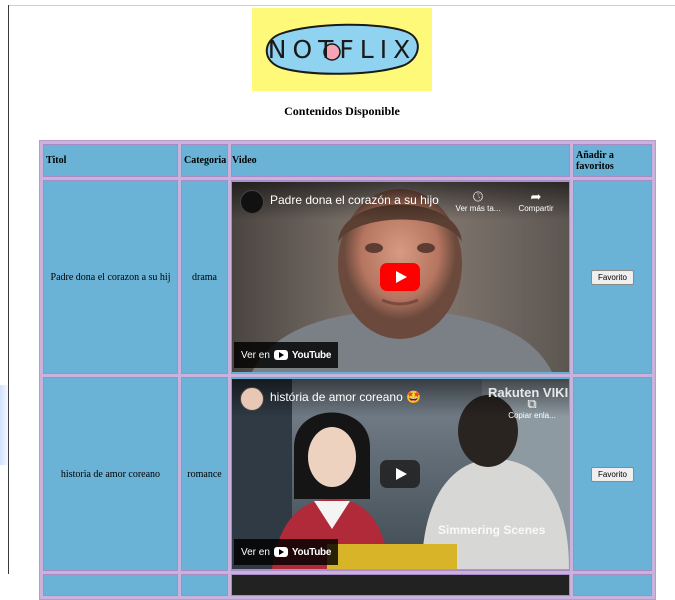 Image resolution: width=675 pixels, height=600 pixels. I want to click on page-frame-left, so click(8, 289).